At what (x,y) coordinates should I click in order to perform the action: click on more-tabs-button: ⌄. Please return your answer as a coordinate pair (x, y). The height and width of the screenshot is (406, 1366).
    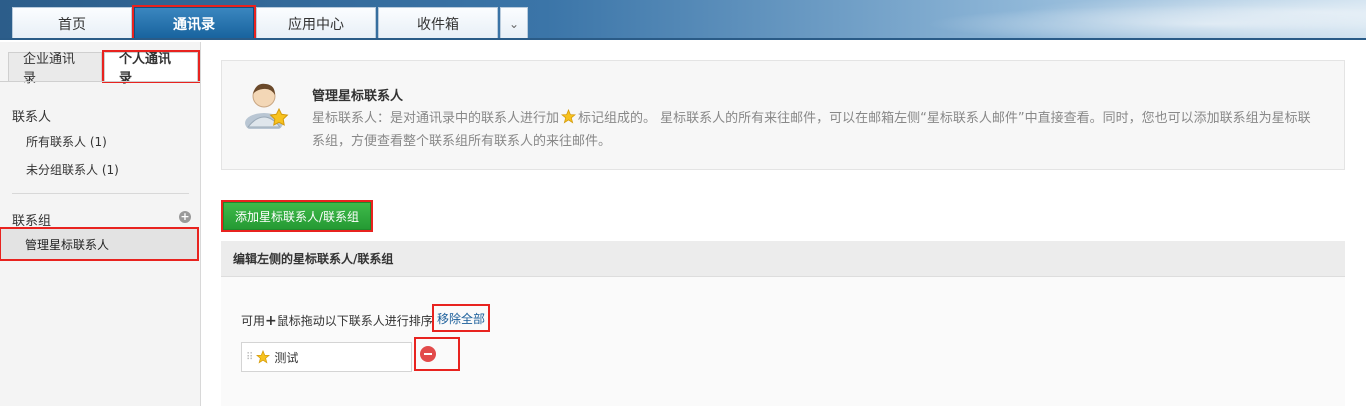
    Looking at the image, I should click on (514, 22).